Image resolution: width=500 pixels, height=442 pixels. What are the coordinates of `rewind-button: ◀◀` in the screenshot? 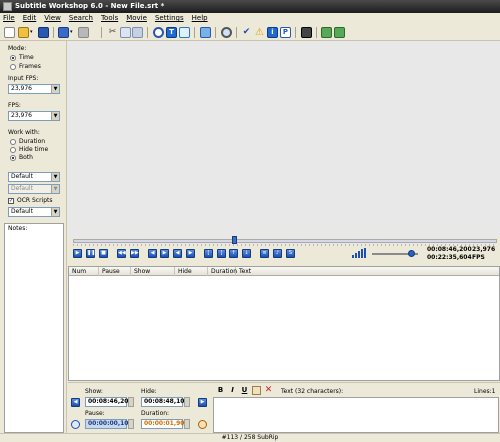 It's located at (121, 253).